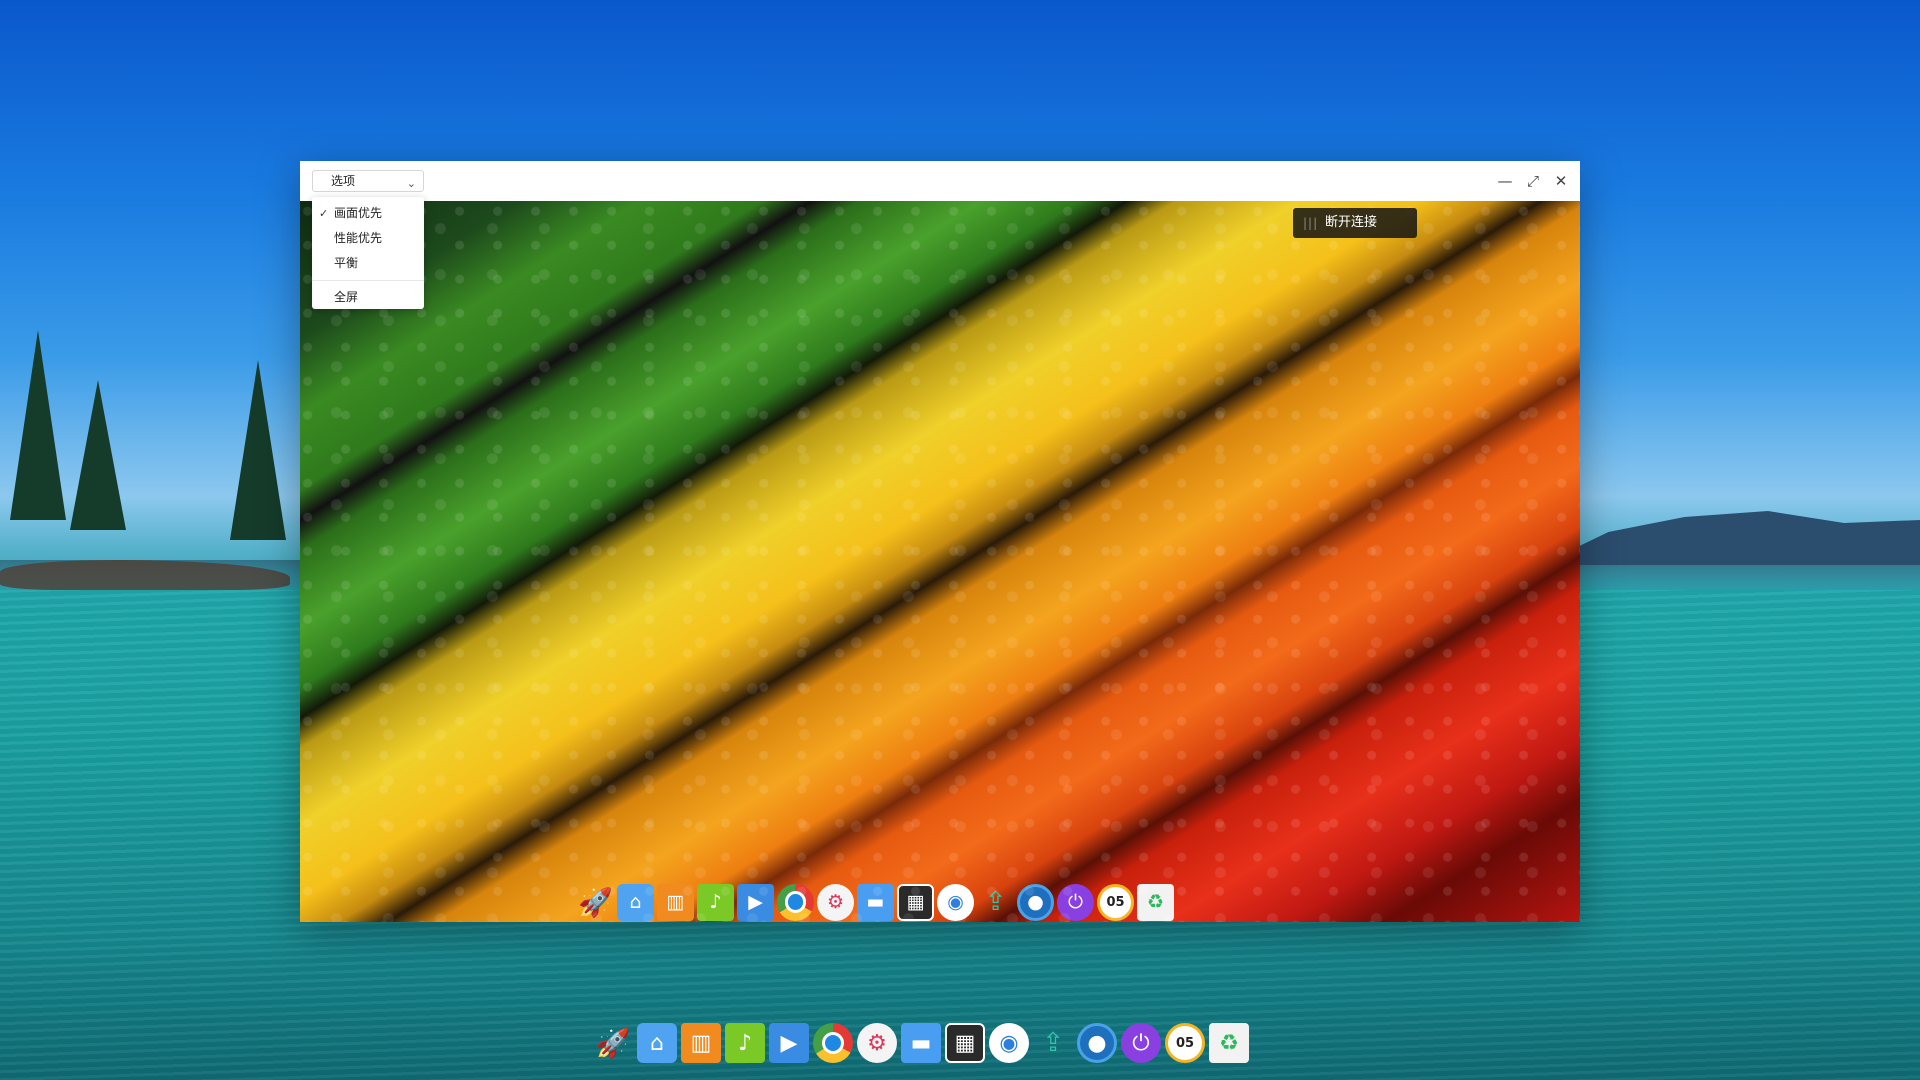 The image size is (1920, 1080). Describe the element at coordinates (368, 181) in the screenshot. I see `options-dropdown: 选项 ⌄` at that location.